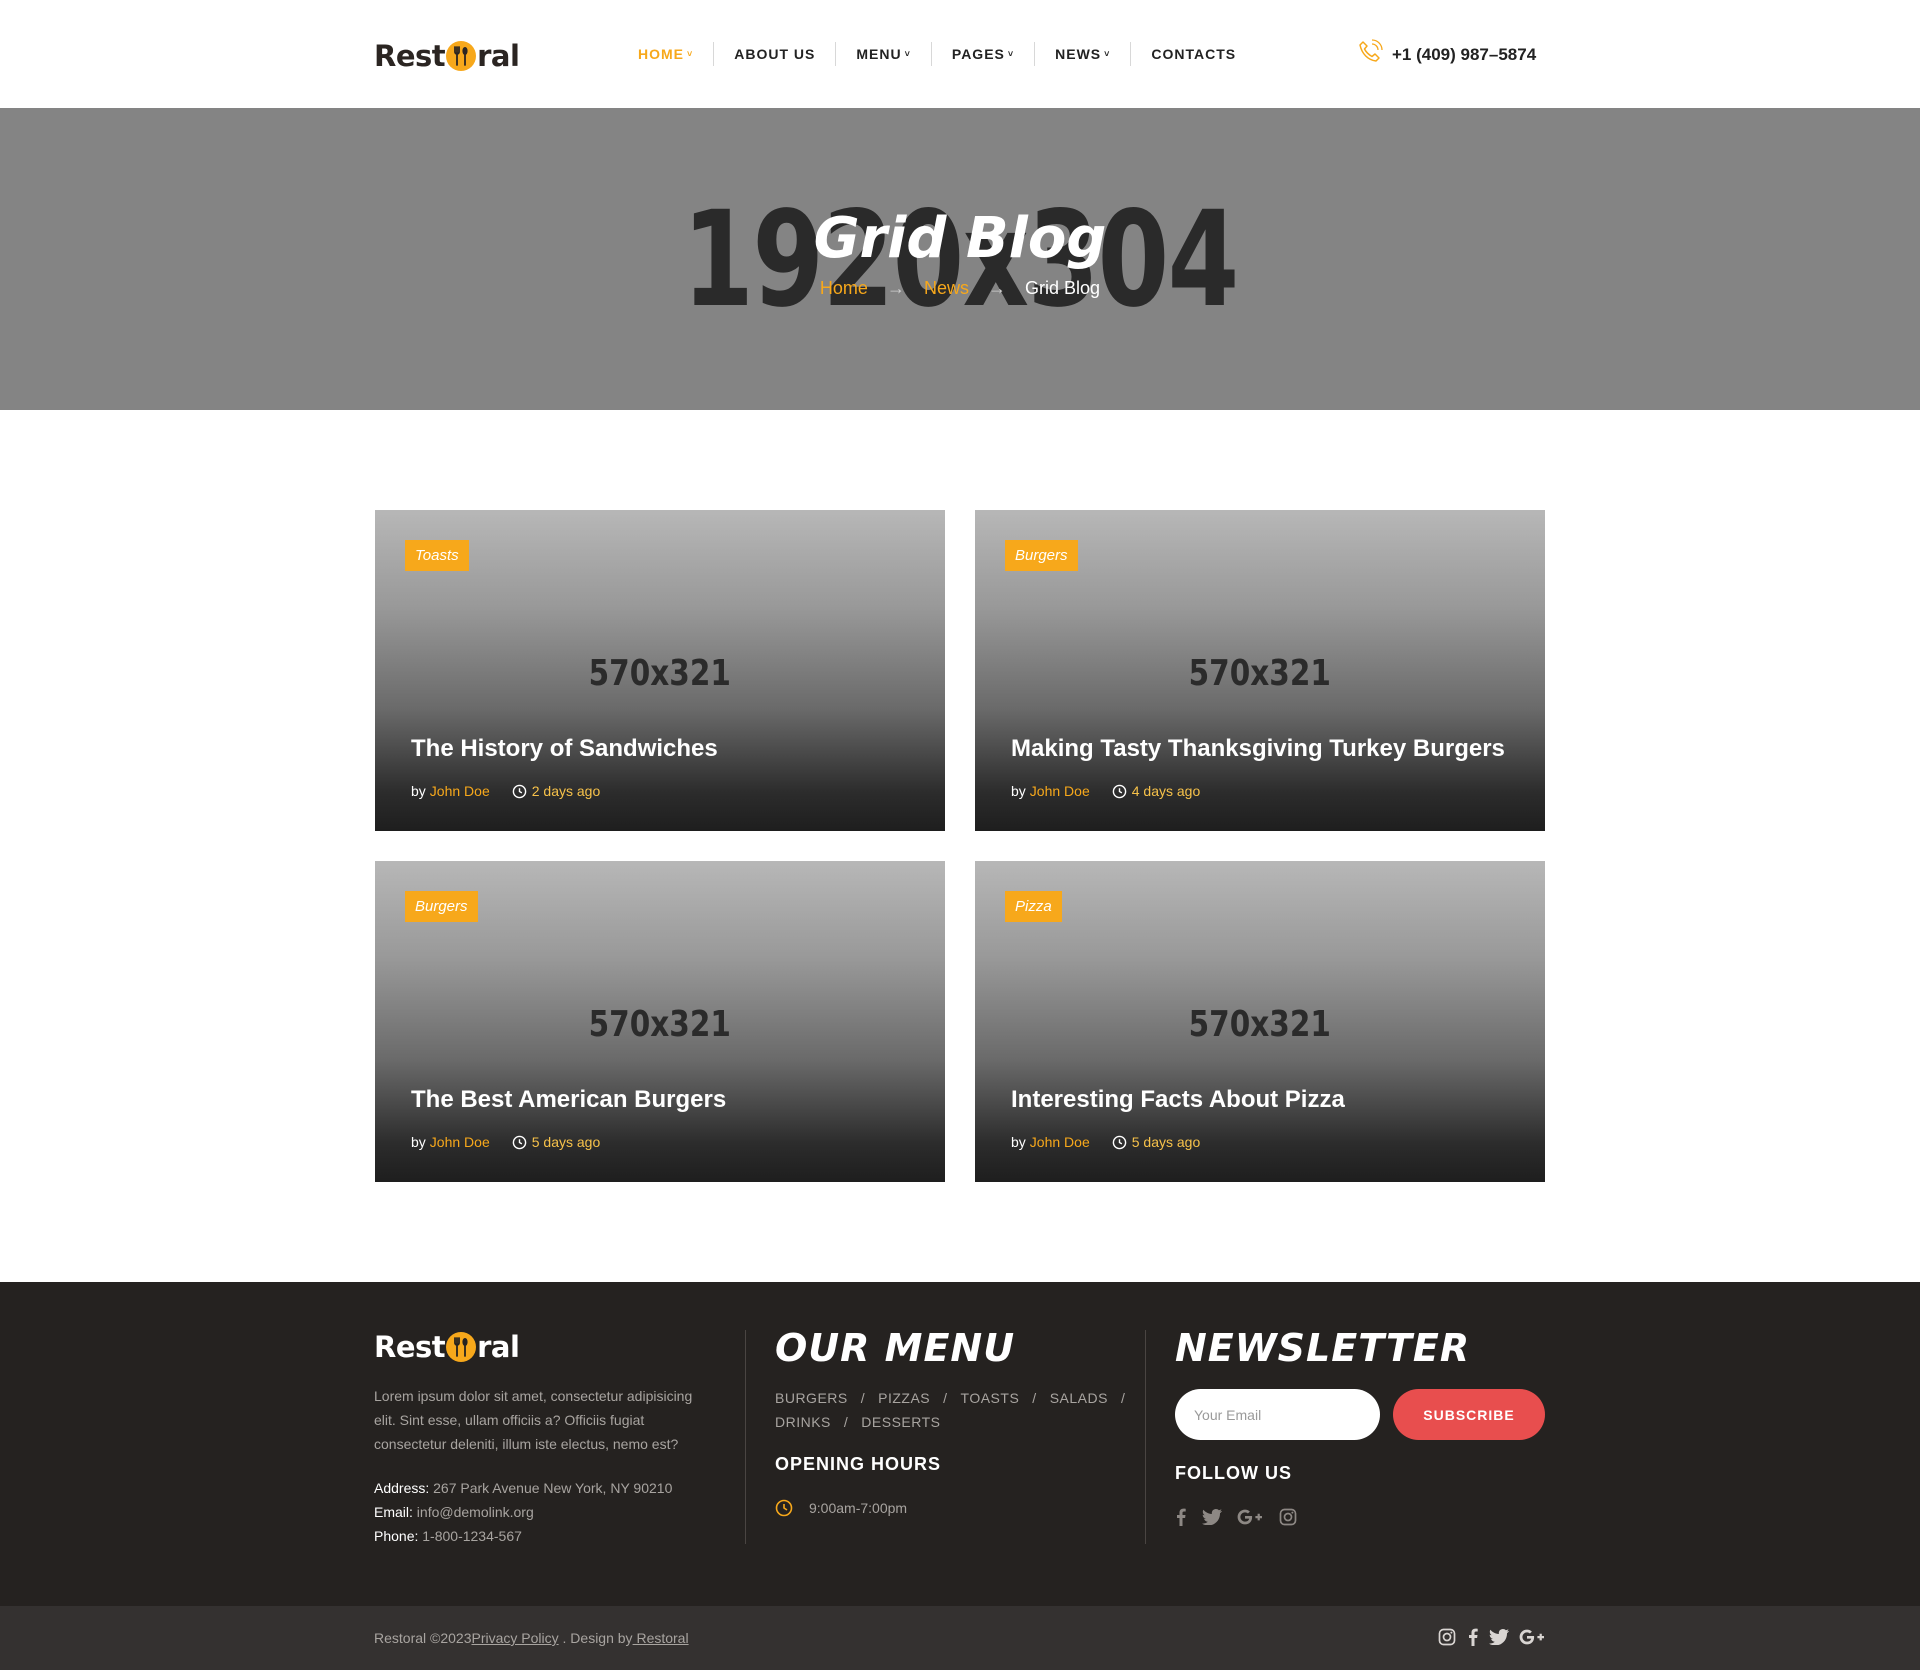  Describe the element at coordinates (895, 1348) in the screenshot. I see `our-menu-heading: OUR MENU` at that location.